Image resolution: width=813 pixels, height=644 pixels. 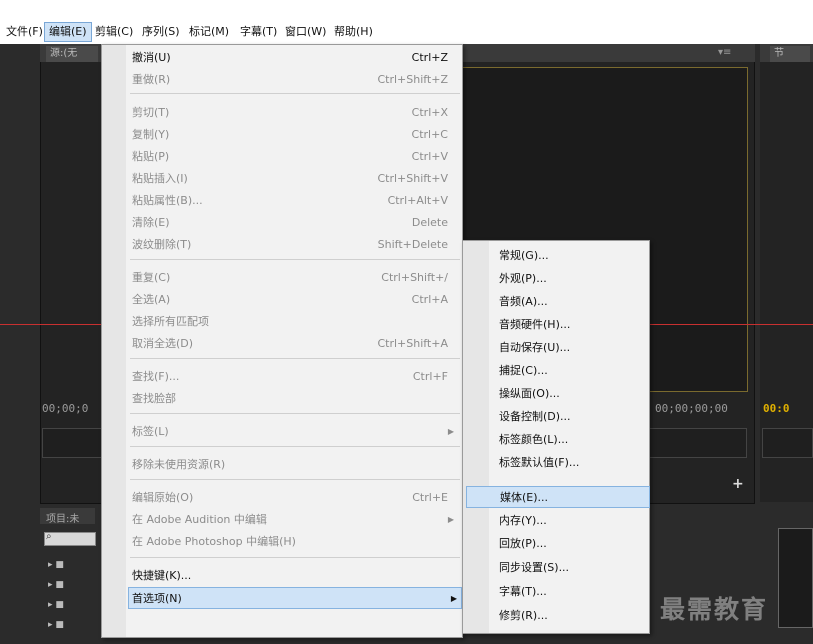 I want to click on source-timecode: 00;00;0, so click(x=65, y=408).